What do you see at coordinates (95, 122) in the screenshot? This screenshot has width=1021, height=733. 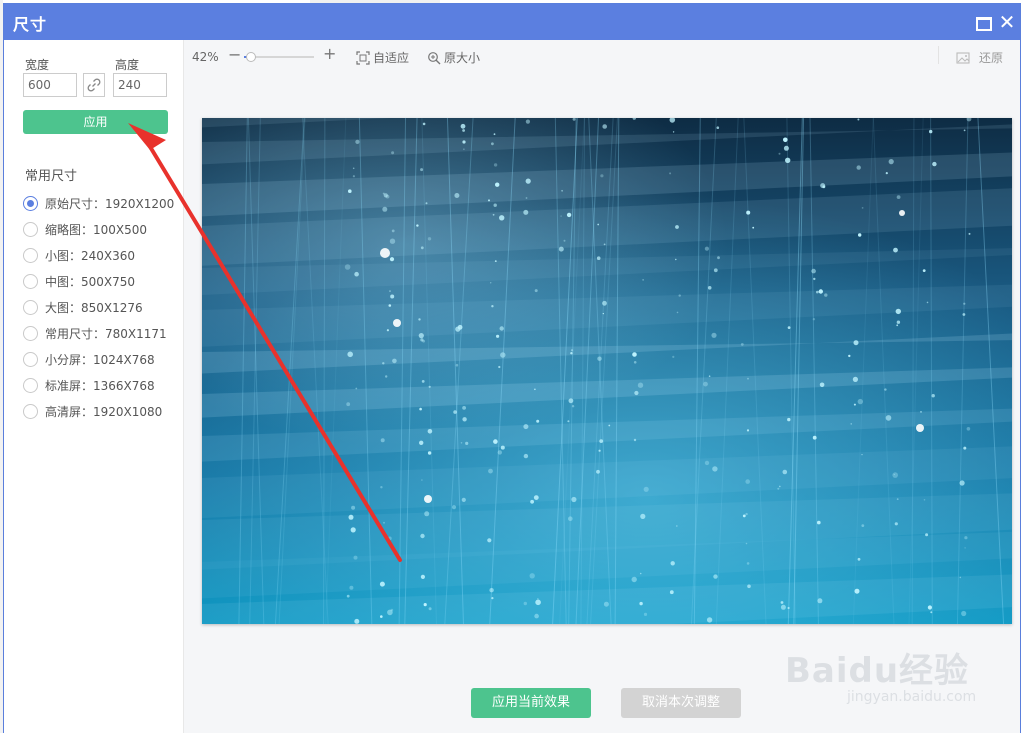 I see `apply-button: 应用` at bounding box center [95, 122].